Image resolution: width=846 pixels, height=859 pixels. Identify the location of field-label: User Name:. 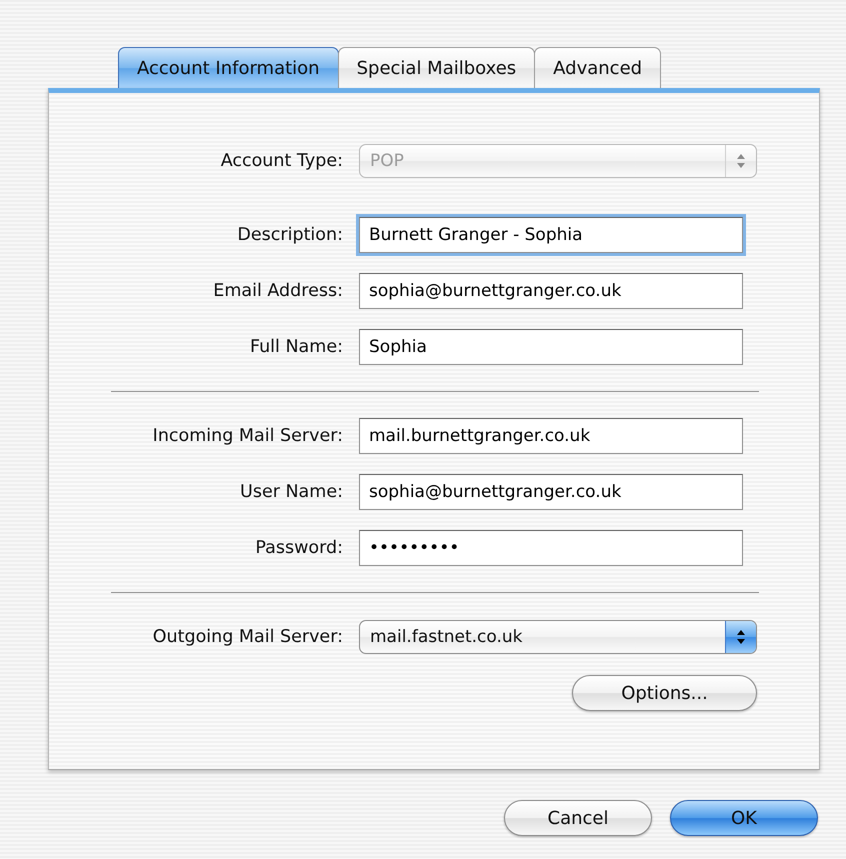
(291, 492).